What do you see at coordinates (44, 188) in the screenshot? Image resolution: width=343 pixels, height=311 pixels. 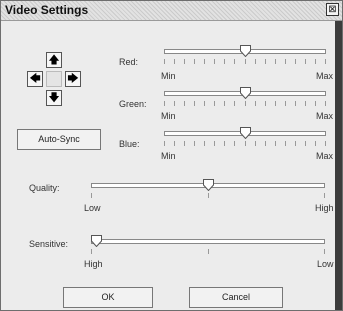 I see `quality-label: Quality:` at bounding box center [44, 188].